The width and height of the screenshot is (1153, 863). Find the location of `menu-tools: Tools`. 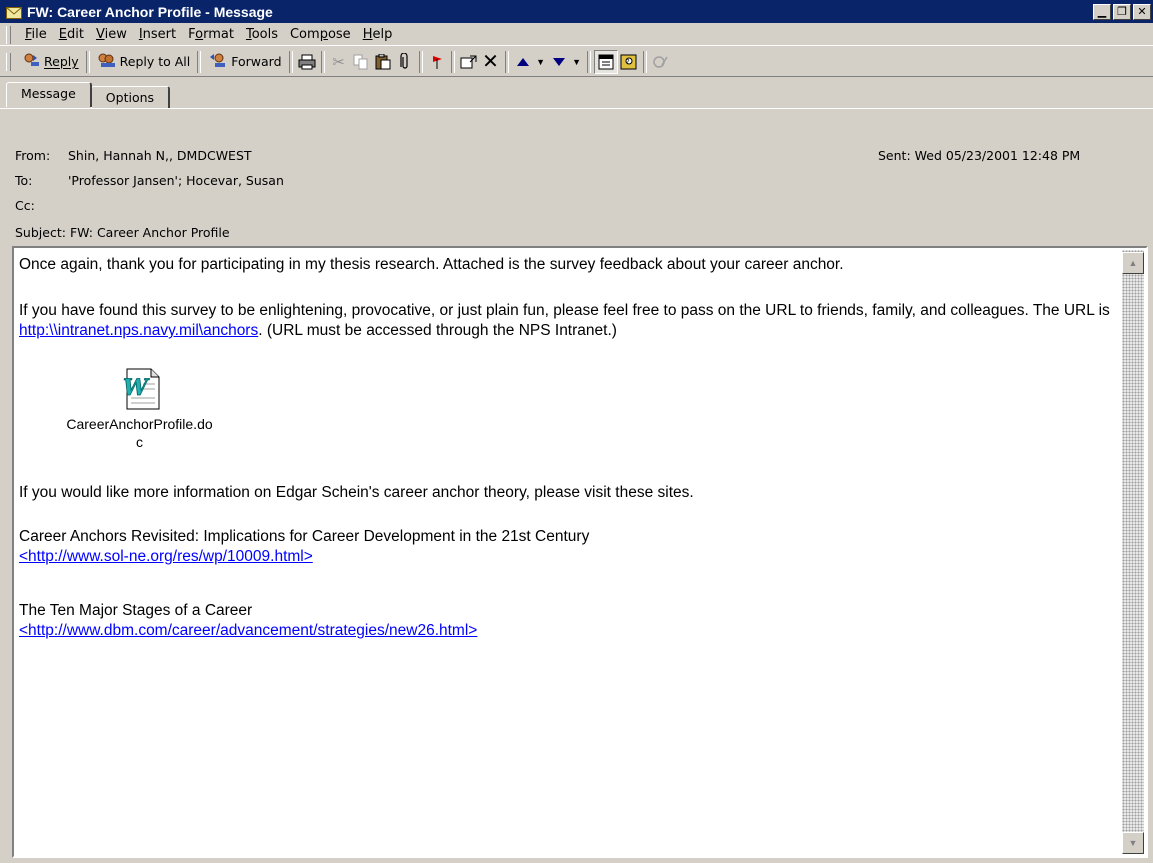

menu-tools: Tools is located at coordinates (262, 34).